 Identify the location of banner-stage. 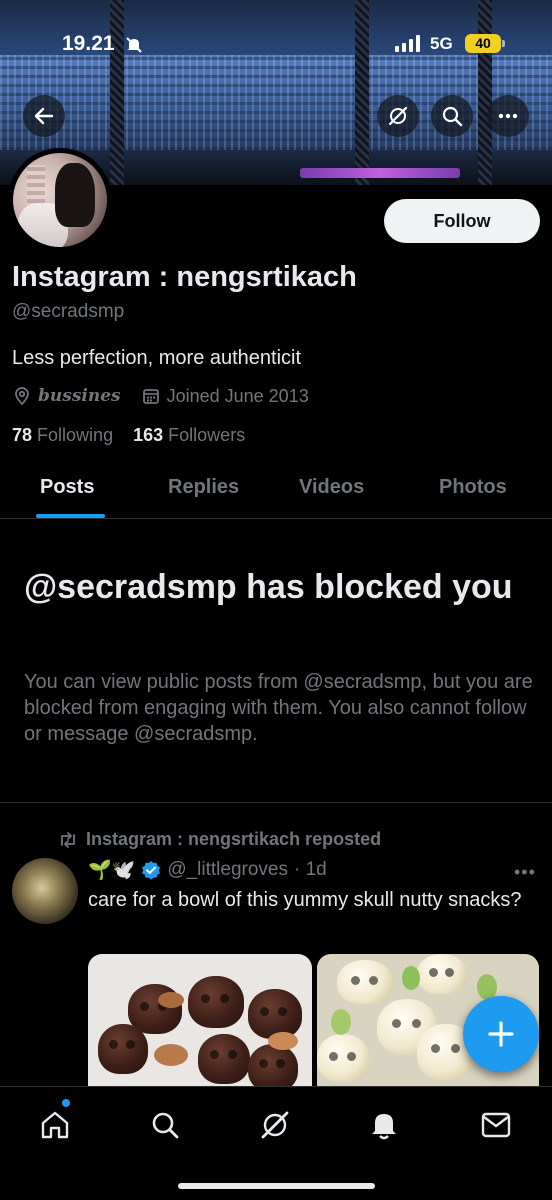
(380, 173).